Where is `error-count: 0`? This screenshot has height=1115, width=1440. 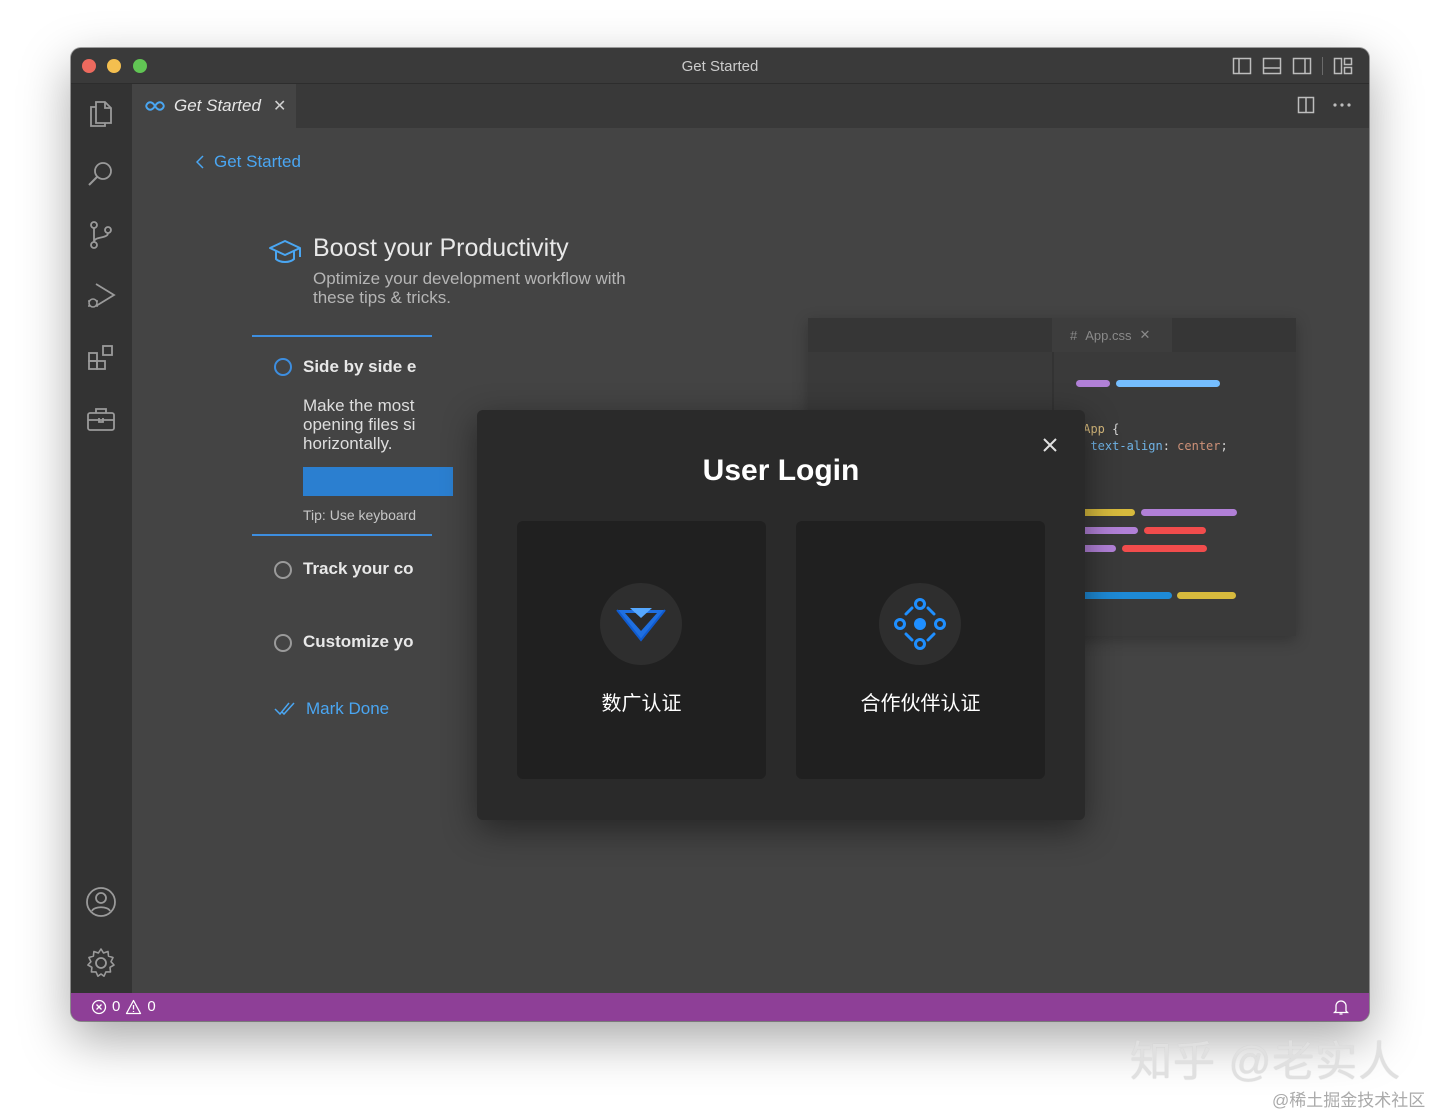
error-count: 0 is located at coordinates (116, 1006).